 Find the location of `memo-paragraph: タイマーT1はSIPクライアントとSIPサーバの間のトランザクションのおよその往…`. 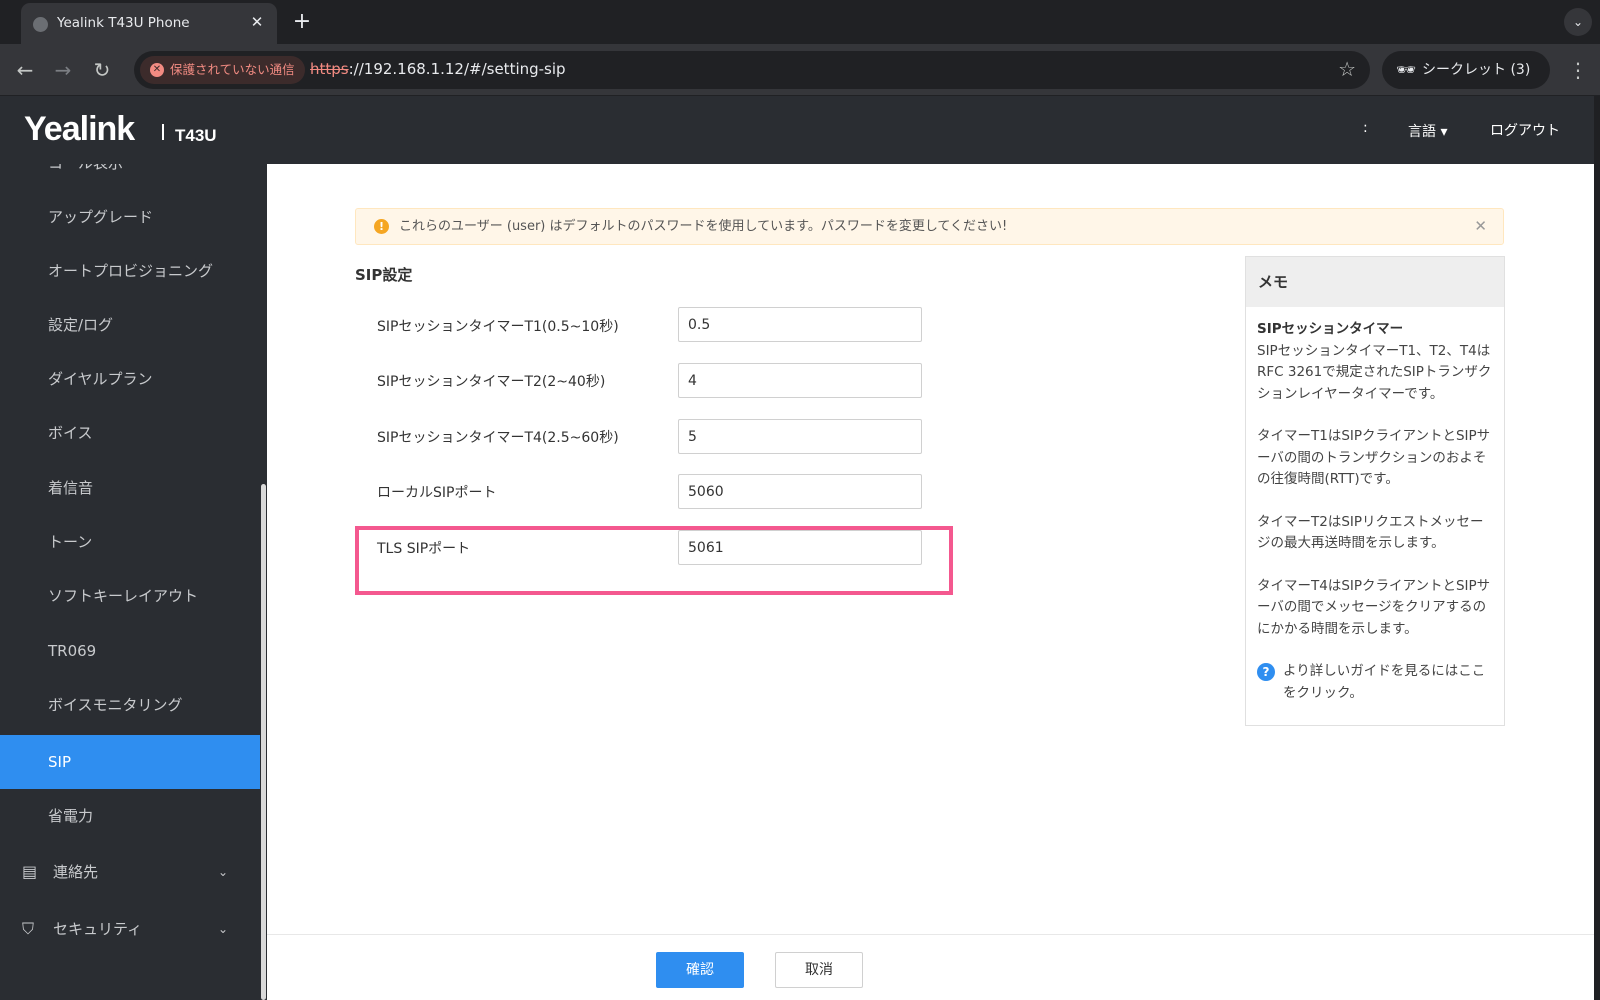

memo-paragraph: タイマーT1はSIPクライアントとSIPサーバの間のトランザクションのおよその往… is located at coordinates (1374, 457).